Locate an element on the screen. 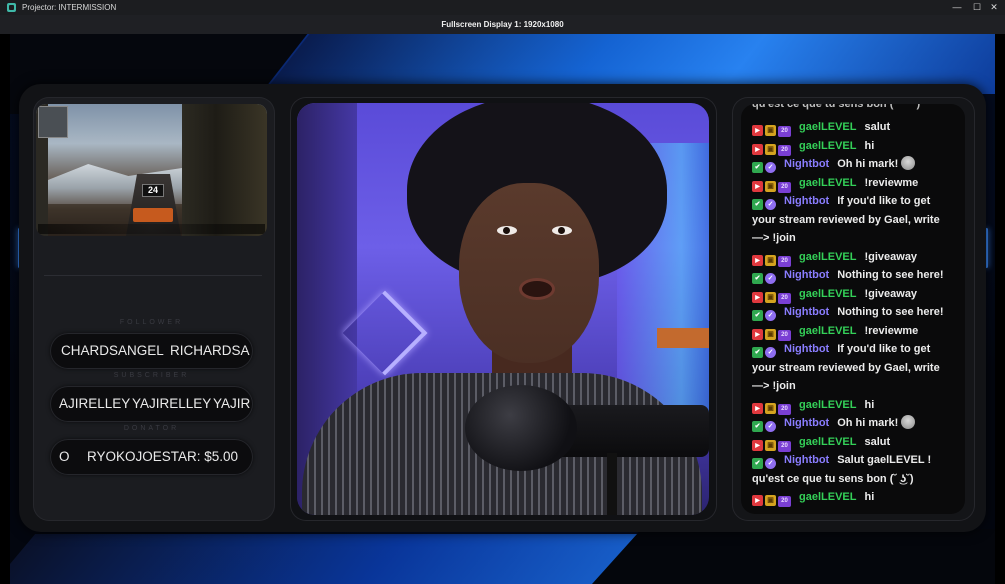 The width and height of the screenshot is (1005, 584). game-capture: 24 is located at coordinates (151, 170).